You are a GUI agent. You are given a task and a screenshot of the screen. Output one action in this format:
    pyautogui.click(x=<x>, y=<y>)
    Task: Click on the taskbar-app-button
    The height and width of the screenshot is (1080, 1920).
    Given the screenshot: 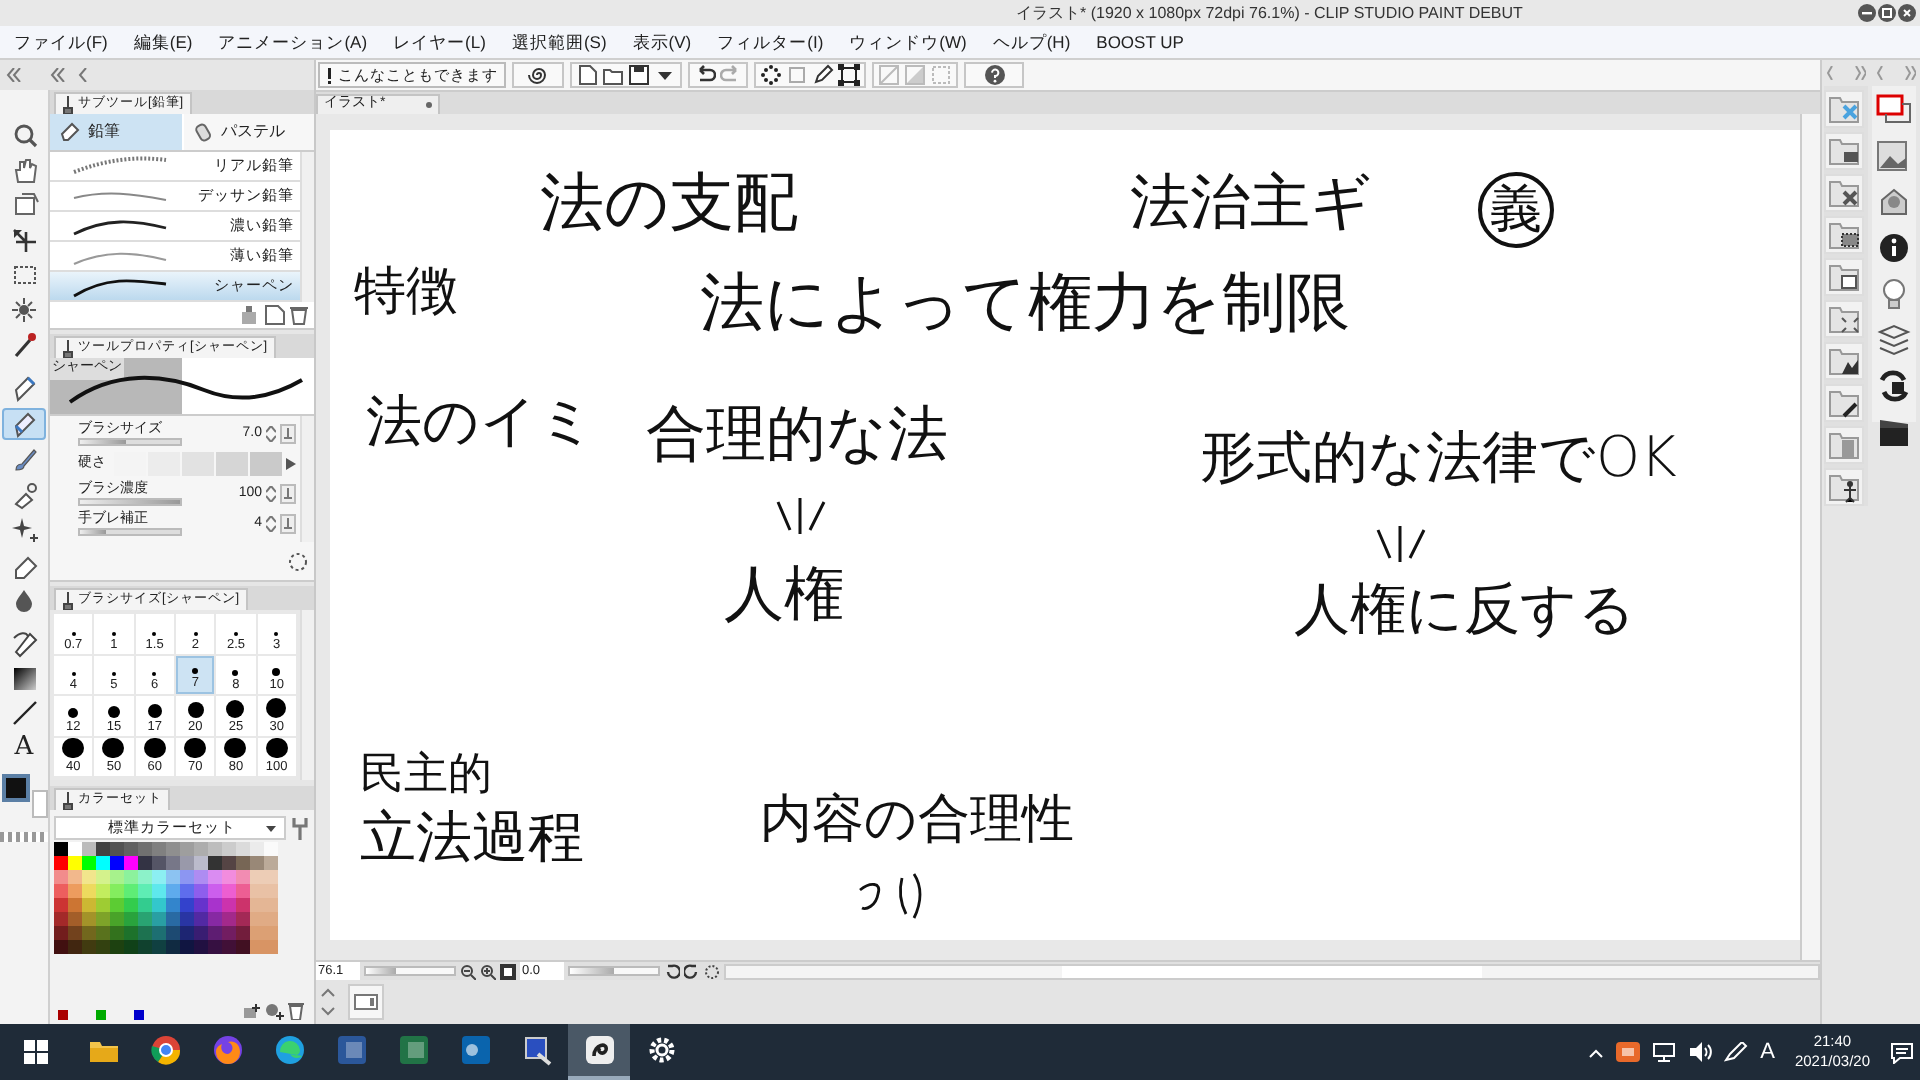 What is the action you would take?
    pyautogui.click(x=599, y=1052)
    